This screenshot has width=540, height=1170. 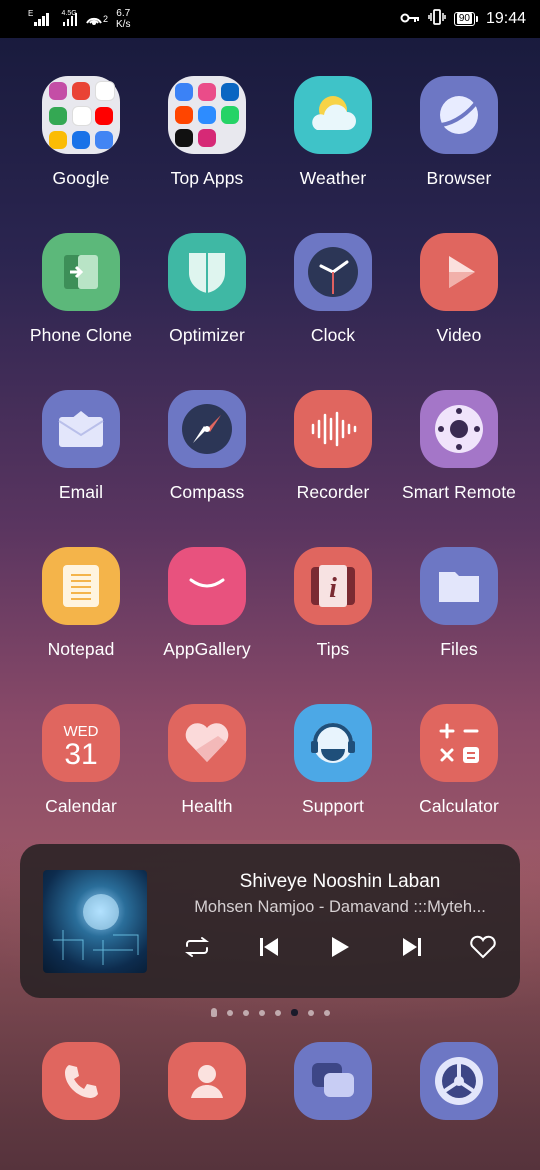 What do you see at coordinates (207, 492) in the screenshot?
I see `app-label: Compass` at bounding box center [207, 492].